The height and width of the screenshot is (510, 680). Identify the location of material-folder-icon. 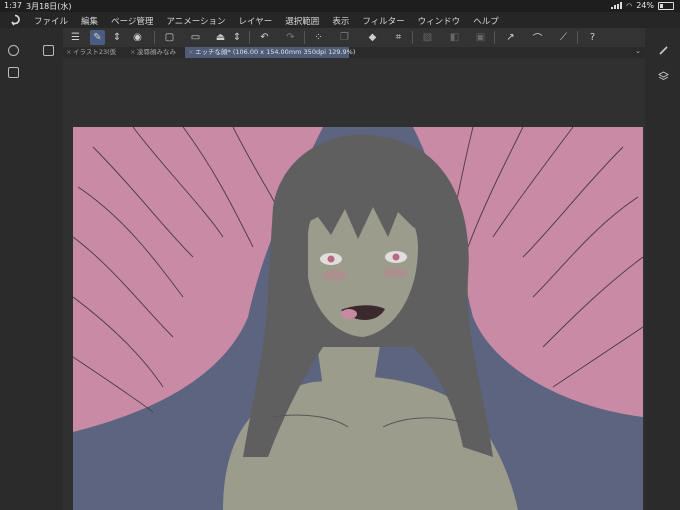
(48, 50).